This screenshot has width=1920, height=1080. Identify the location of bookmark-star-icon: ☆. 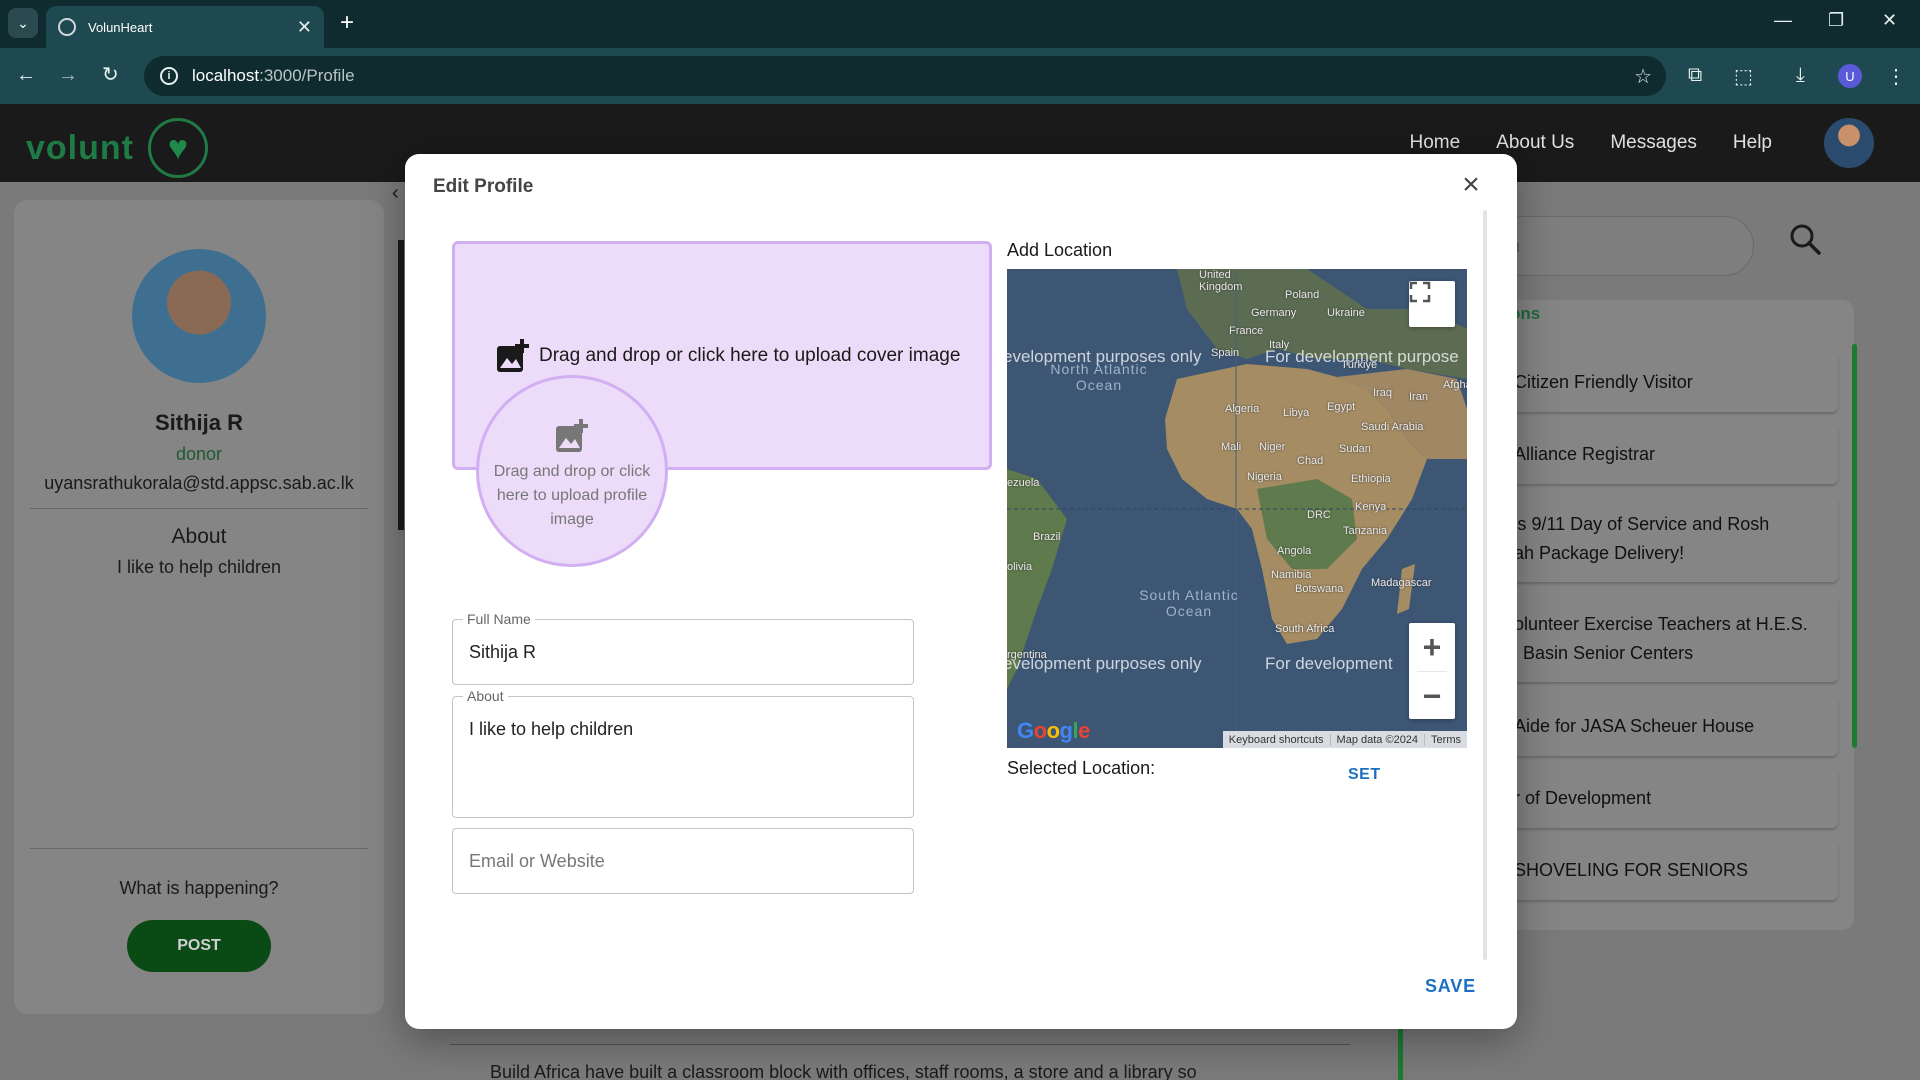
(1643, 76).